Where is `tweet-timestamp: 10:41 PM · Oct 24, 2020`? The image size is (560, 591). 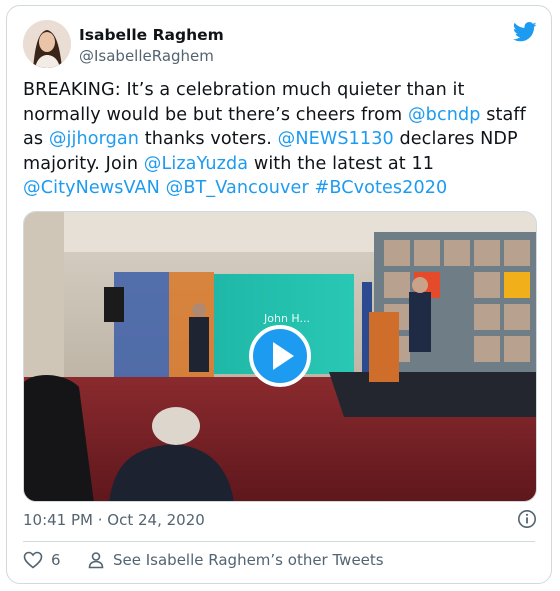
tweet-timestamp: 10:41 PM · Oct 24, 2020 is located at coordinates (114, 520).